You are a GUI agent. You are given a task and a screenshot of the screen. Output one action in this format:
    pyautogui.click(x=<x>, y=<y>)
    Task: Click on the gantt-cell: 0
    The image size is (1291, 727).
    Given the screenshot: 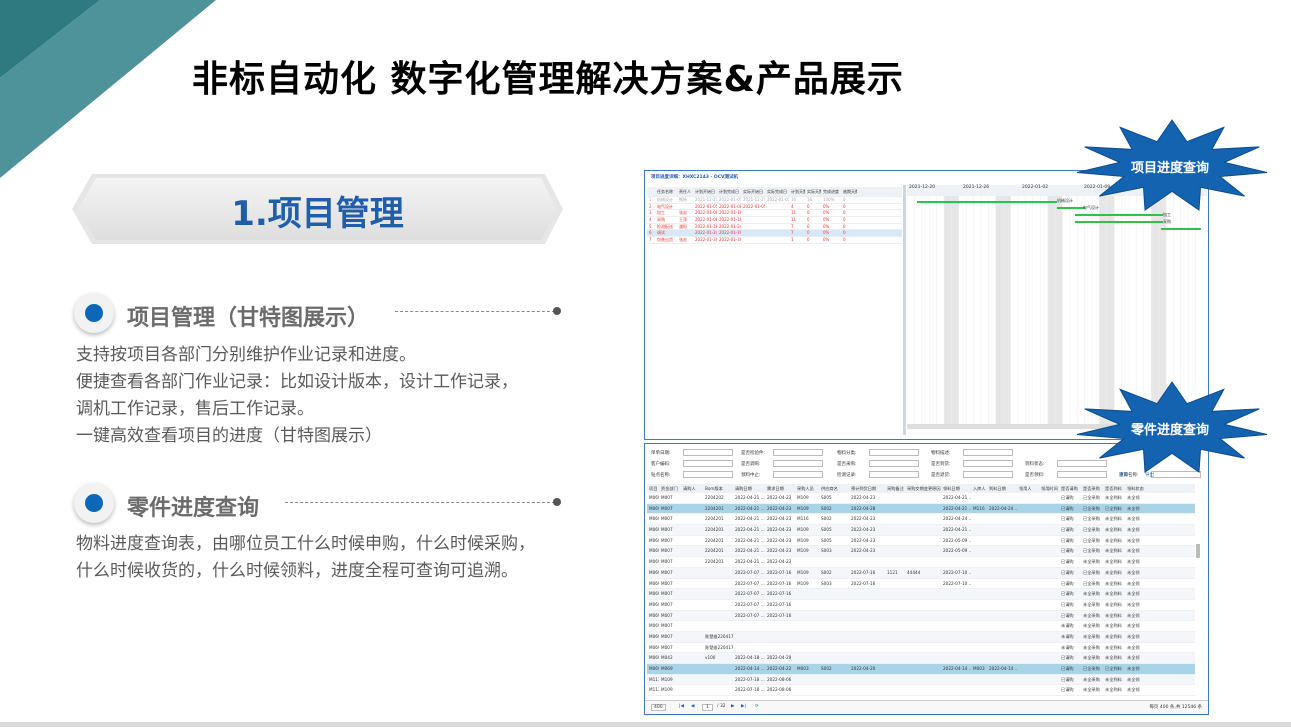 What is the action you would take?
    pyautogui.click(x=808, y=220)
    